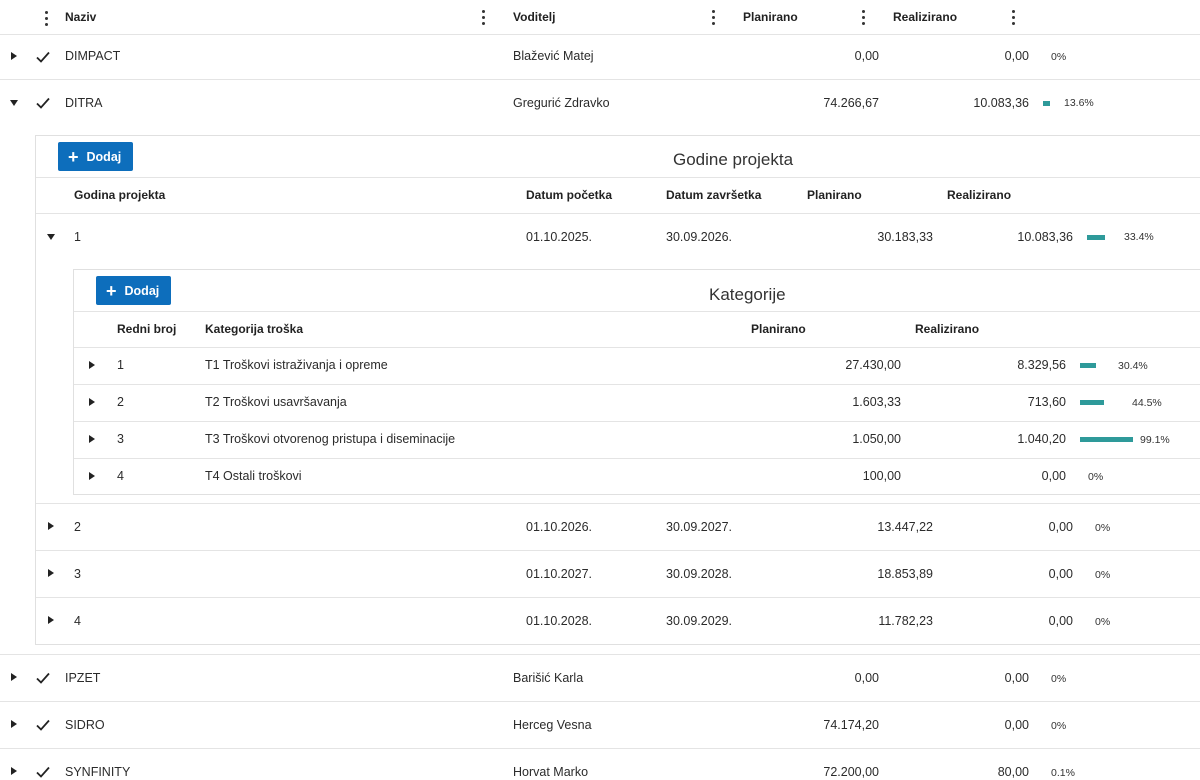 Image resolution: width=1200 pixels, height=780 pixels. I want to click on table-row: DIMPACT Blažević Matej 0,00 0,00 0%, so click(600, 57).